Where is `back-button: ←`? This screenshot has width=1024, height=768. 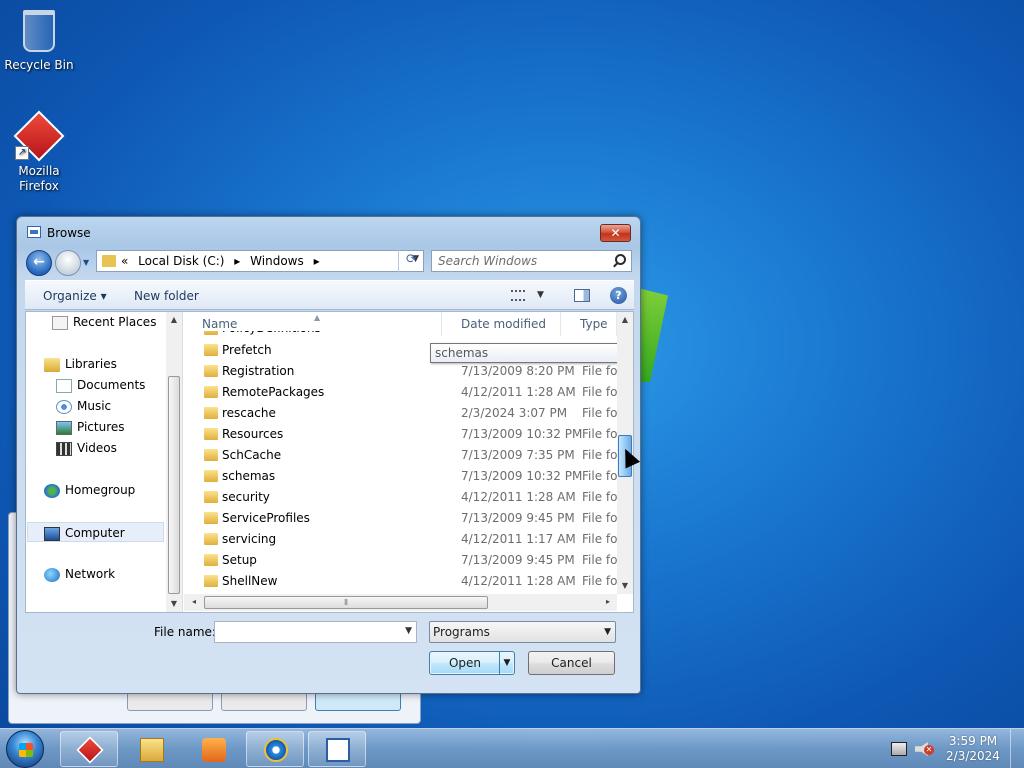 back-button: ← is located at coordinates (39, 263).